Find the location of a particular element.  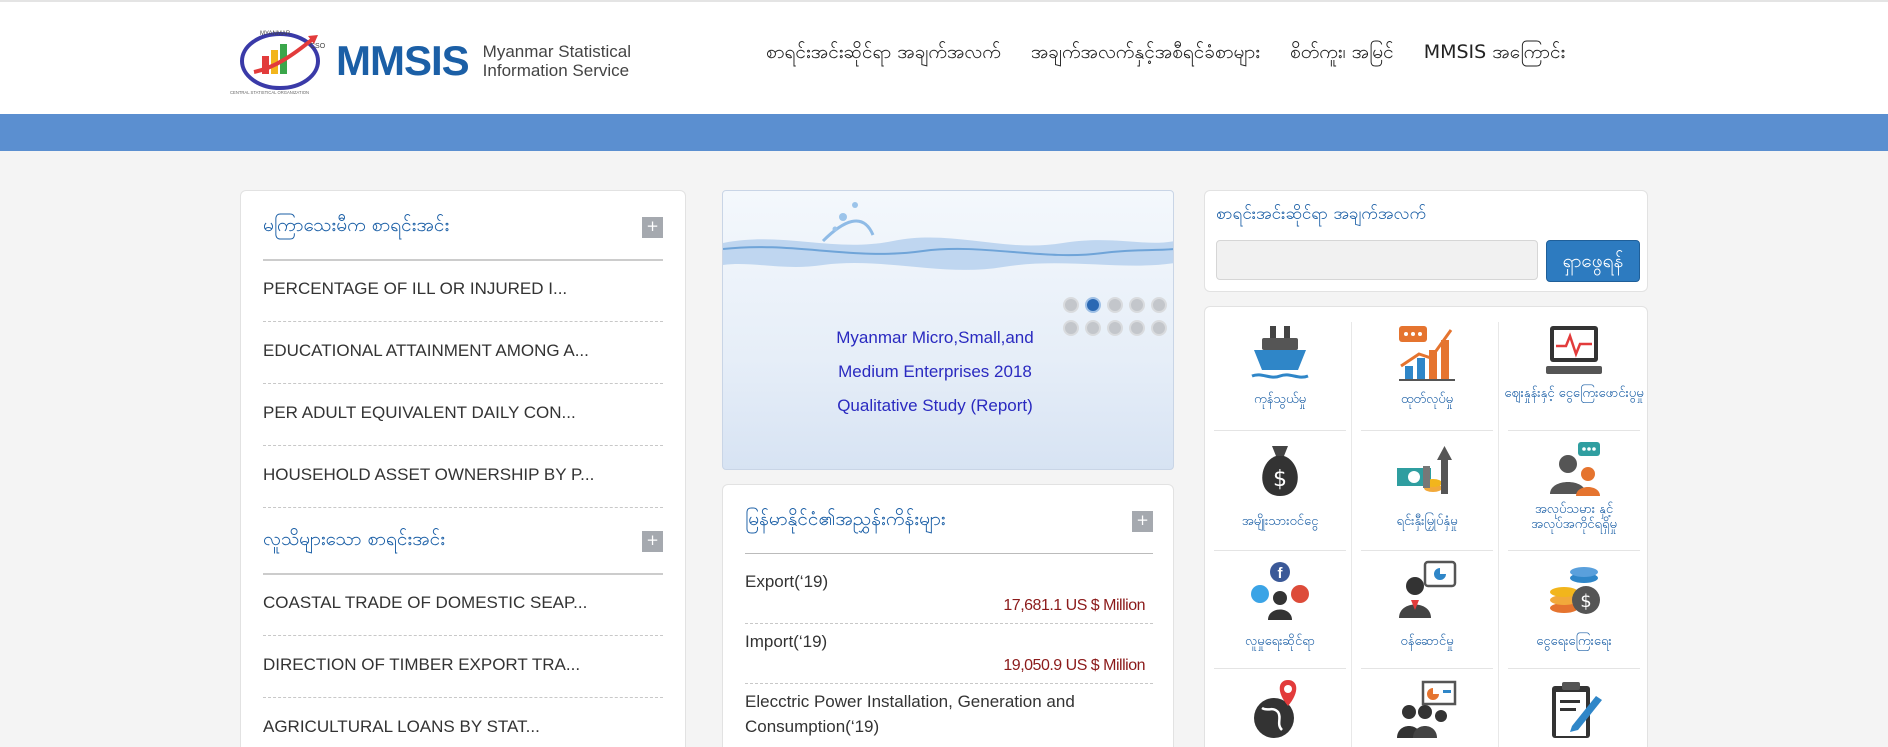

money-bag-icon: $ is located at coordinates (1280, 471).